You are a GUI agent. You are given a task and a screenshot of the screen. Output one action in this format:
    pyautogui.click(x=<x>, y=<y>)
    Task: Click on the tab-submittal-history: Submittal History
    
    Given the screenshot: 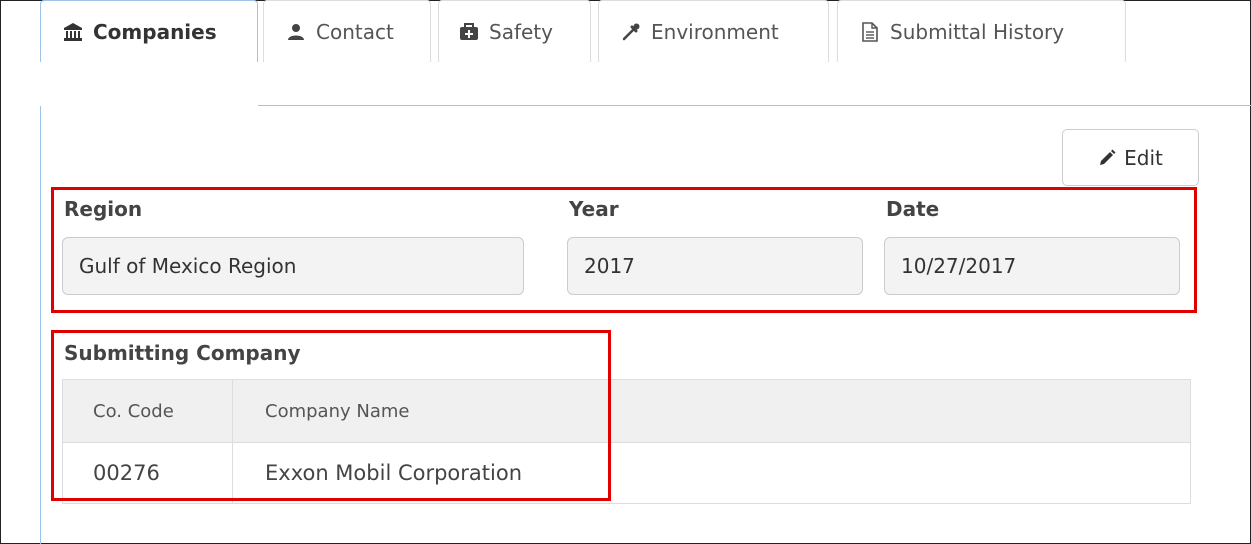 What is the action you would take?
    pyautogui.click(x=981, y=31)
    